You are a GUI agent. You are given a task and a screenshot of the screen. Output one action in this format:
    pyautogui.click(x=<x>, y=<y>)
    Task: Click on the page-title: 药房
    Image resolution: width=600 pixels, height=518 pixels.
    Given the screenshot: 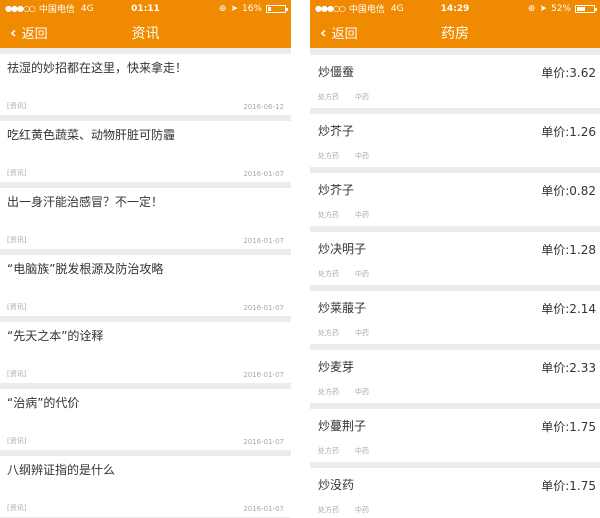 What is the action you would take?
    pyautogui.click(x=455, y=33)
    